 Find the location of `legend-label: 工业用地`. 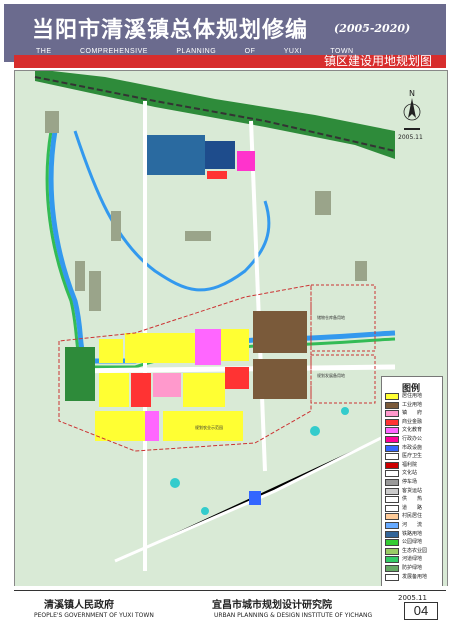

legend-label: 工业用地 is located at coordinates (412, 404).